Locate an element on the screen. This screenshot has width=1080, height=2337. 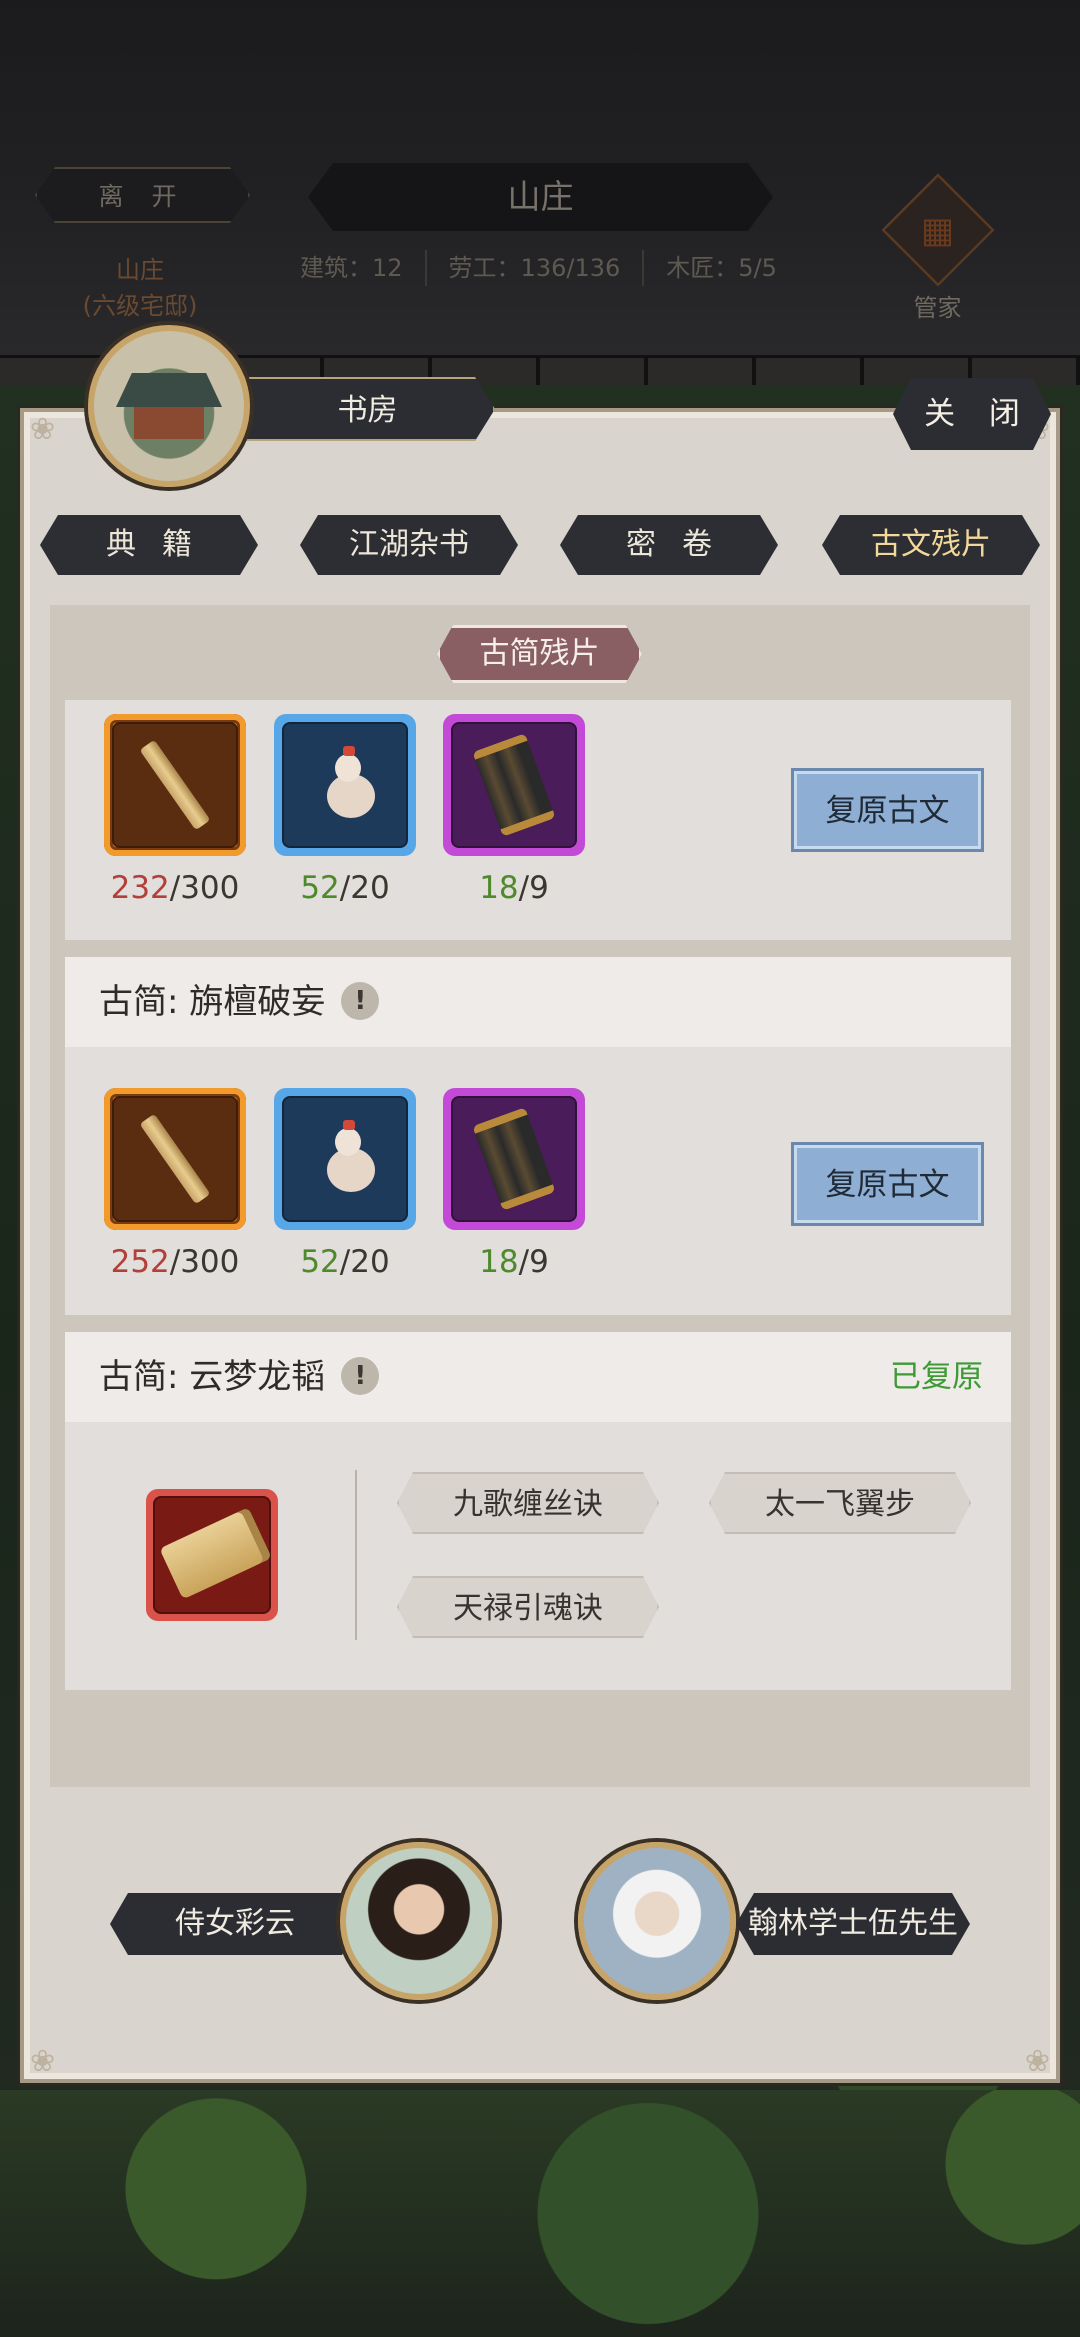
stat-buildings: 建筑：12 is located at coordinates (363, 268).